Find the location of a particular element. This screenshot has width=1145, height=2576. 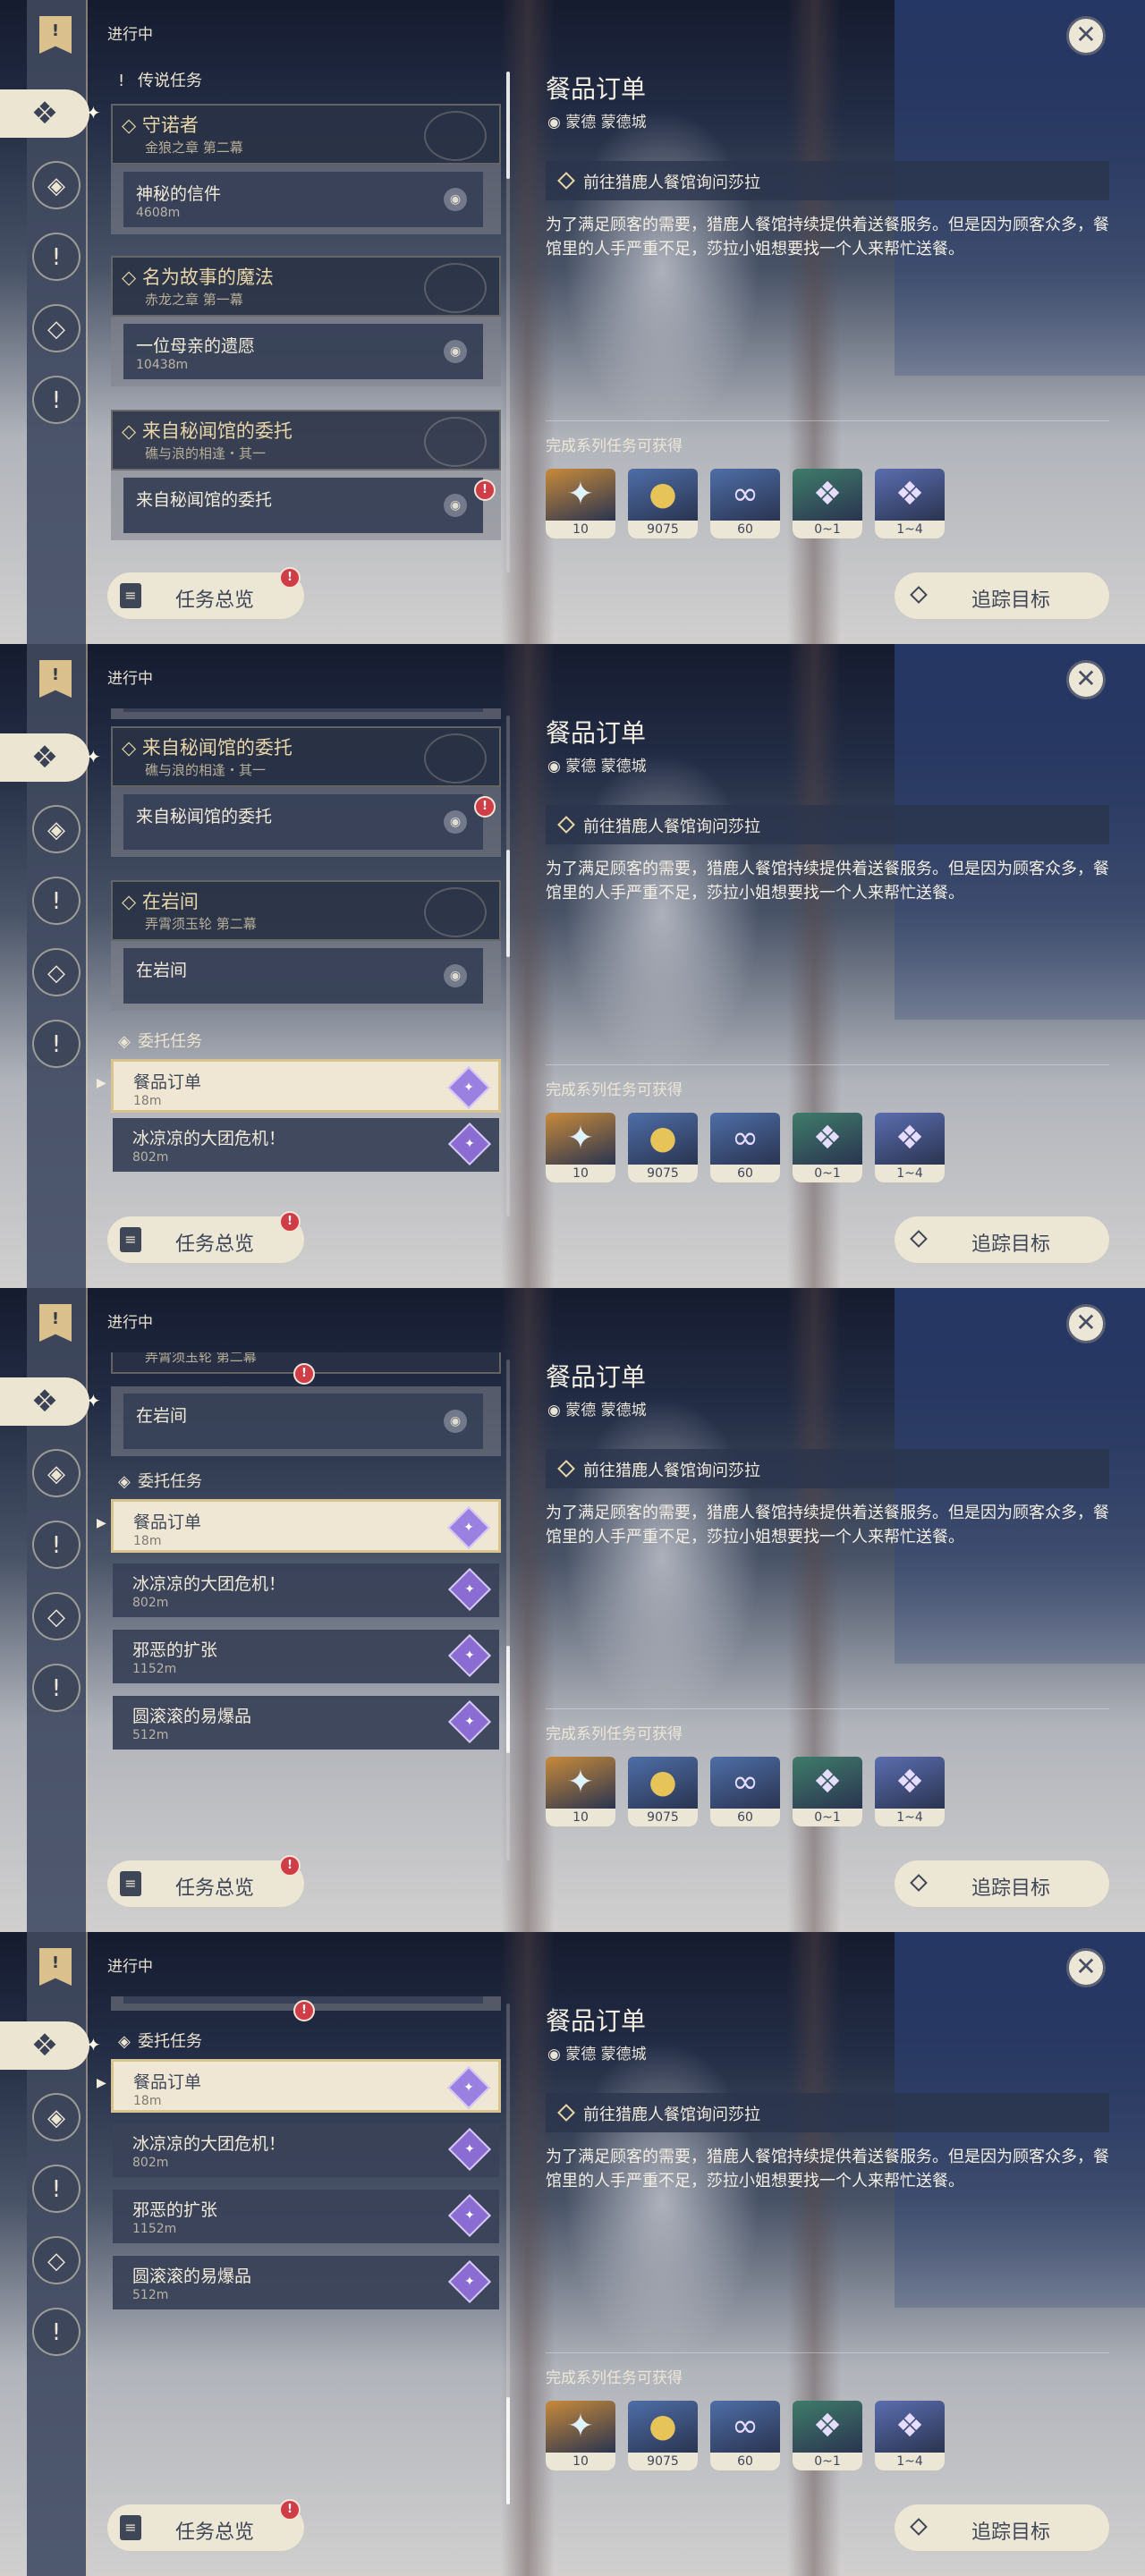

location-pin-icon: ◉ is located at coordinates (554, 766).